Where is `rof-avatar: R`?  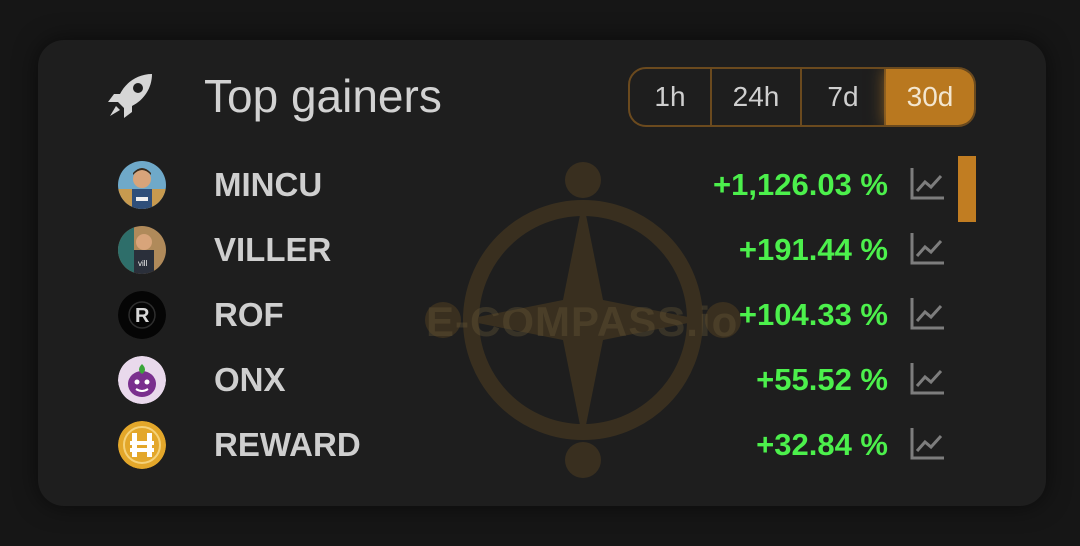
rof-avatar: R is located at coordinates (142, 315).